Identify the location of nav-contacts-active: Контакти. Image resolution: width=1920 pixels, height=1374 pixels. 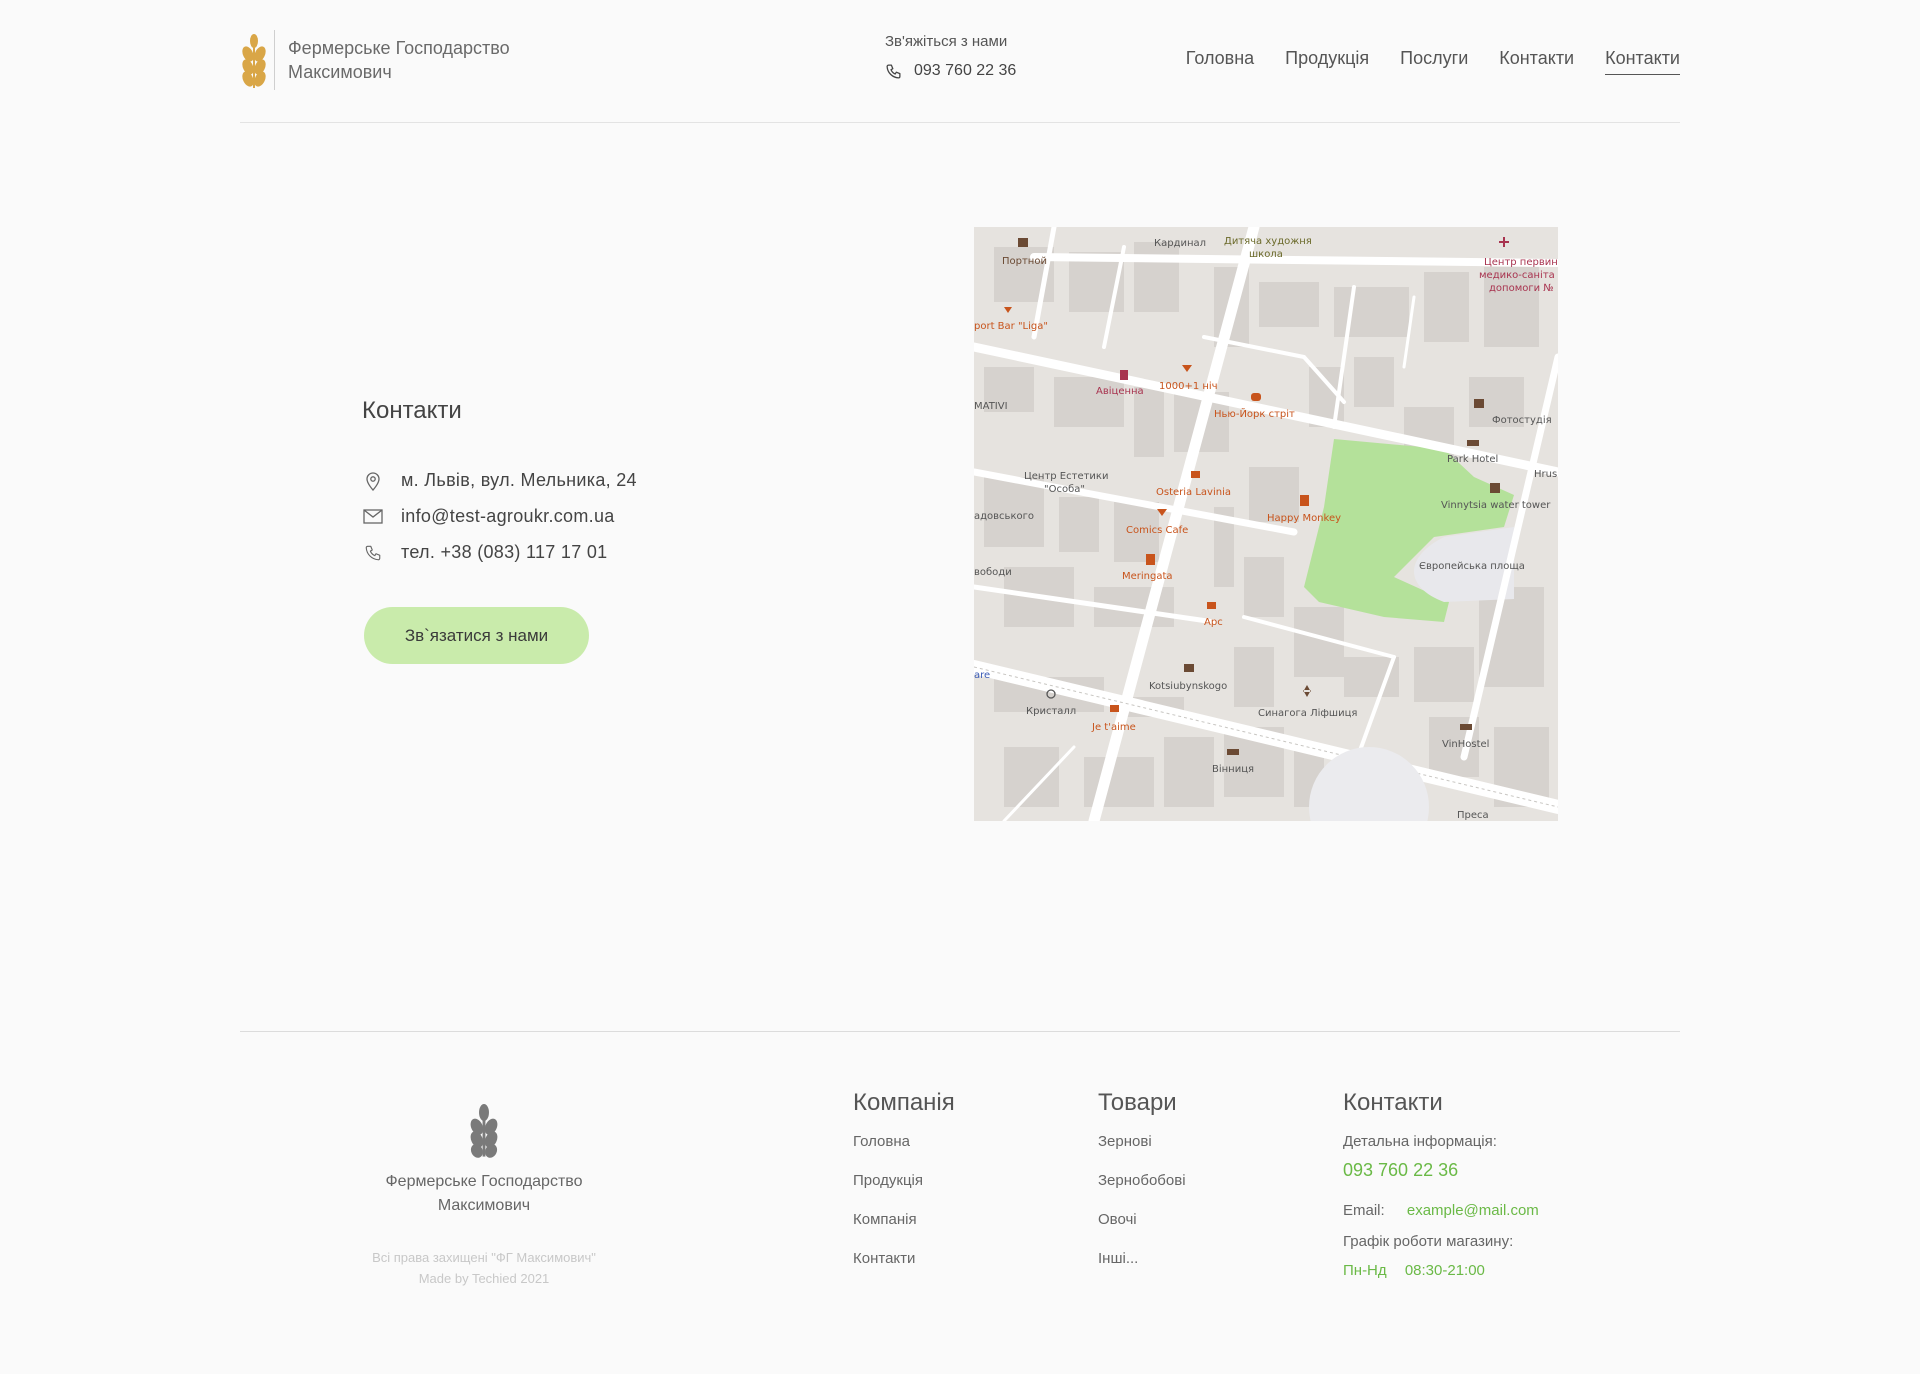
(1642, 61).